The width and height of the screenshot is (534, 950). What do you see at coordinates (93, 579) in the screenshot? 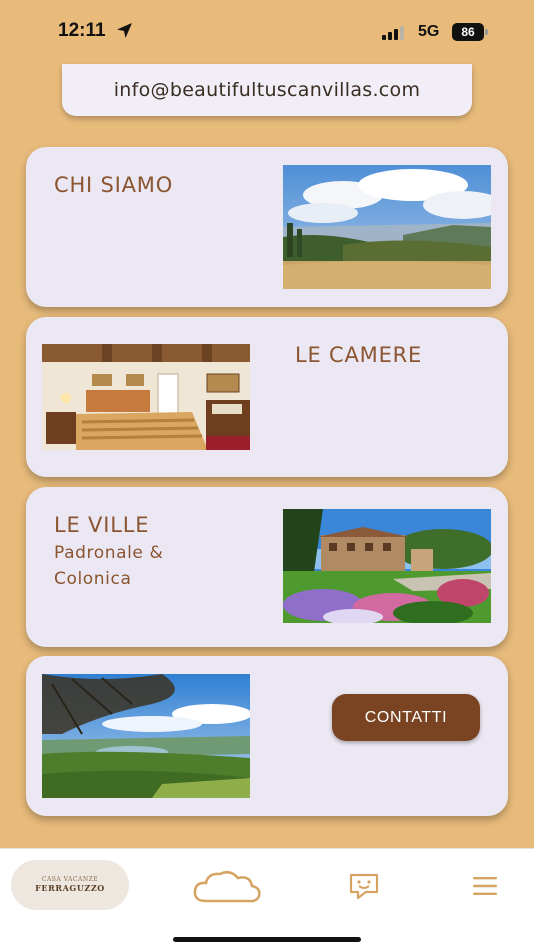
I see `card-subtitle-line2: Colonica` at bounding box center [93, 579].